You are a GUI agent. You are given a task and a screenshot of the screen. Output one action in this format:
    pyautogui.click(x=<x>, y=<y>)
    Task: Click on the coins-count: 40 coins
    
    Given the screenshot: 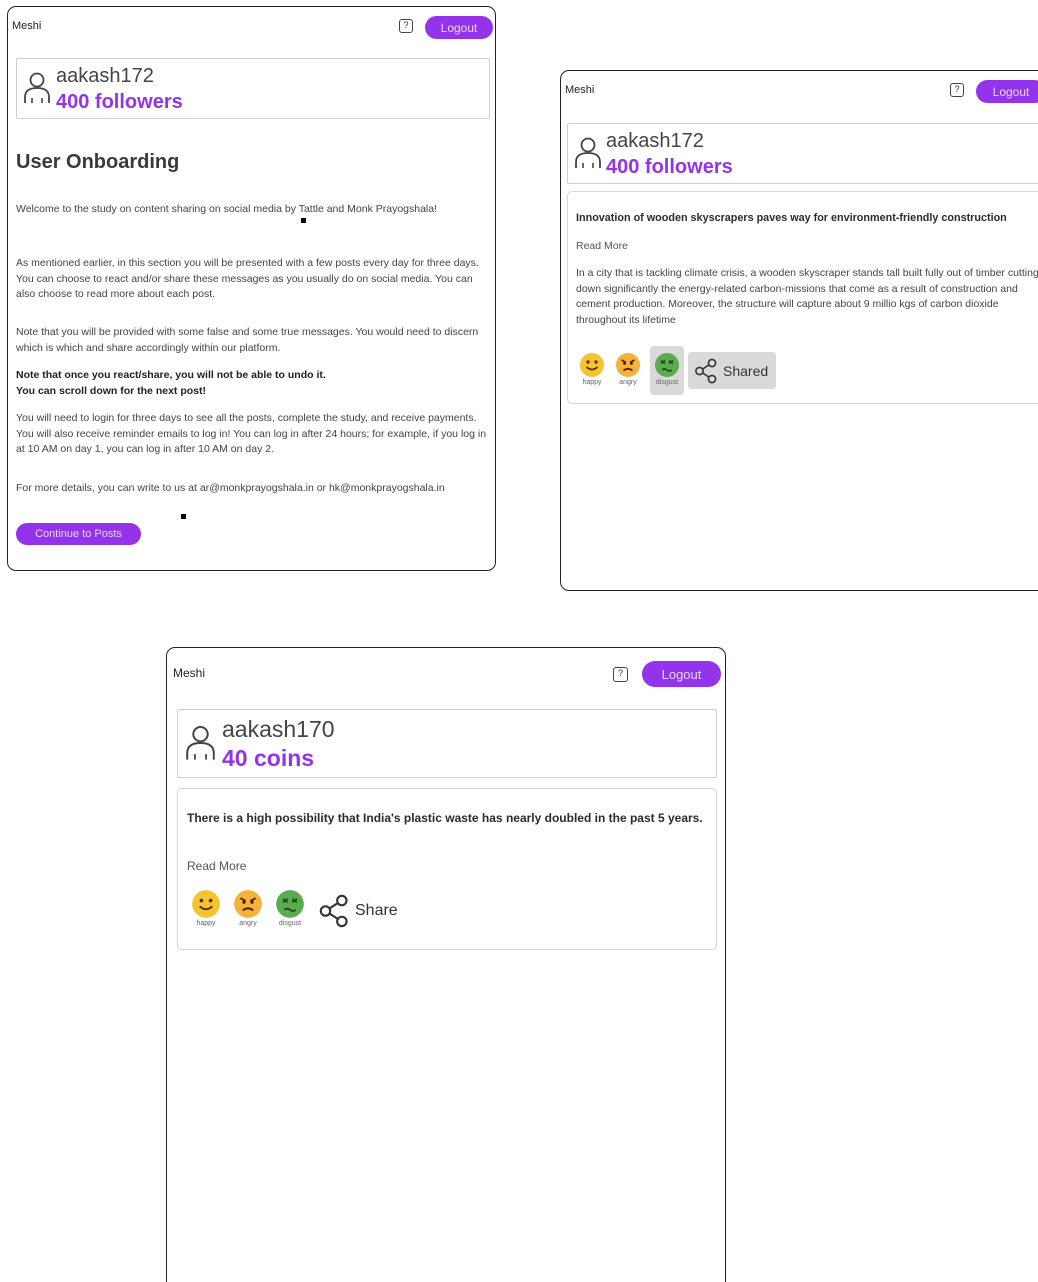 What is the action you would take?
    pyautogui.click(x=268, y=758)
    